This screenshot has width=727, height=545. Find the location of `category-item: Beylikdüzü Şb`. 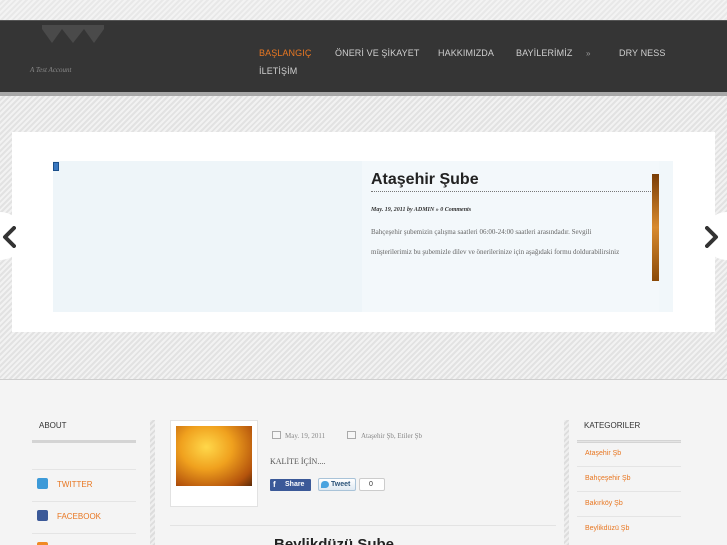

category-item: Beylikdüzü Şb is located at coordinates (629, 528).